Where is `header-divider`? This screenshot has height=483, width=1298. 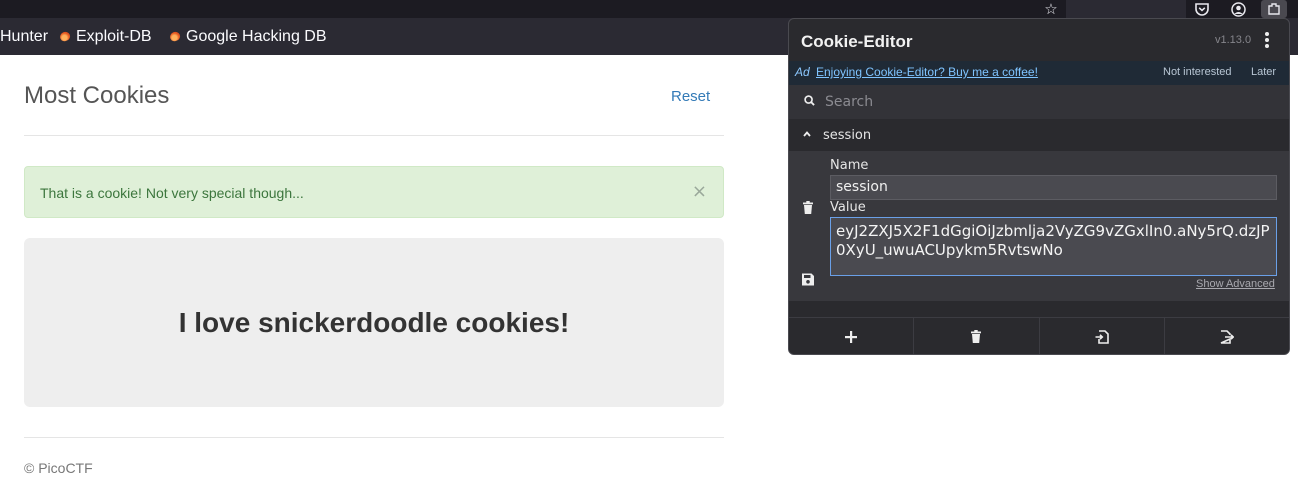 header-divider is located at coordinates (374, 135).